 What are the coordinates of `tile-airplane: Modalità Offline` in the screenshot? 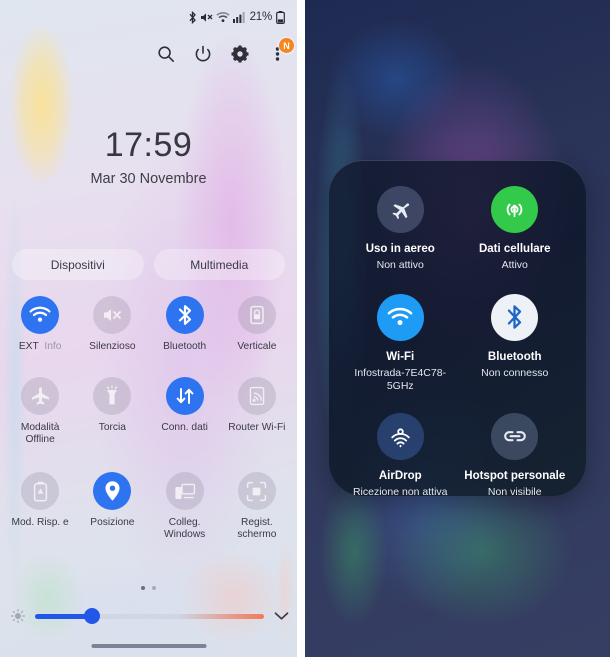 It's located at (40, 411).